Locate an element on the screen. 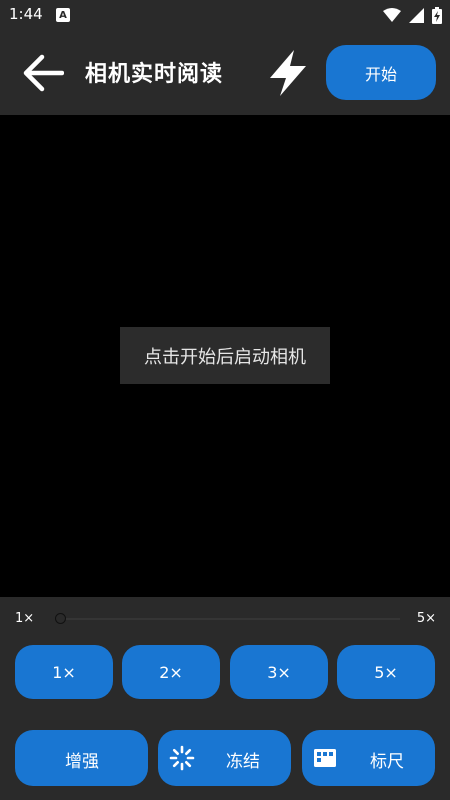  battery-icon is located at coordinates (437, 15).